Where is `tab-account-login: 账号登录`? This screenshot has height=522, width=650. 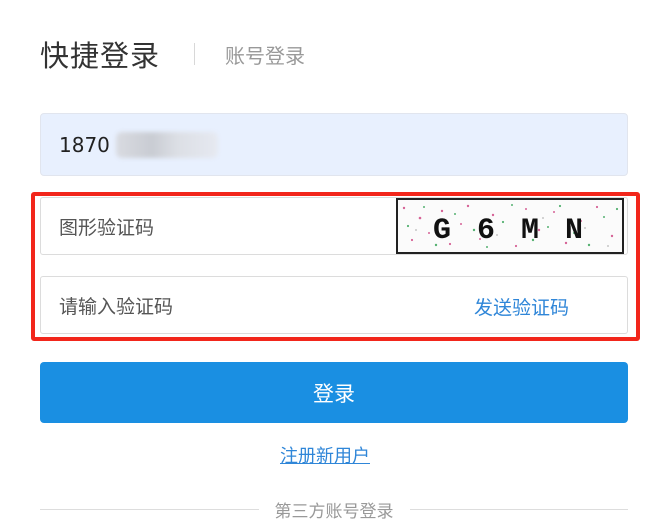
tab-account-login: 账号登录 is located at coordinates (265, 54).